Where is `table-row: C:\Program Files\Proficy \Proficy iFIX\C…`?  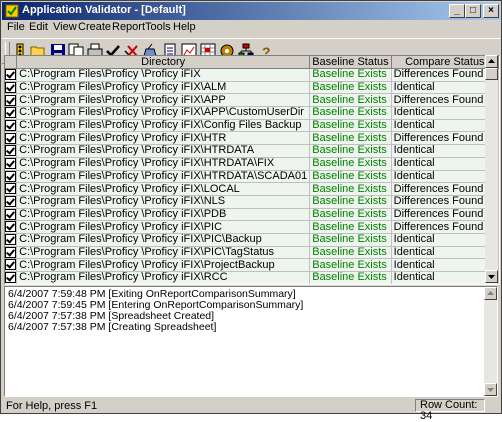 table-row: C:\Program Files\Proficy \Proficy iFIX\C… is located at coordinates (252, 125).